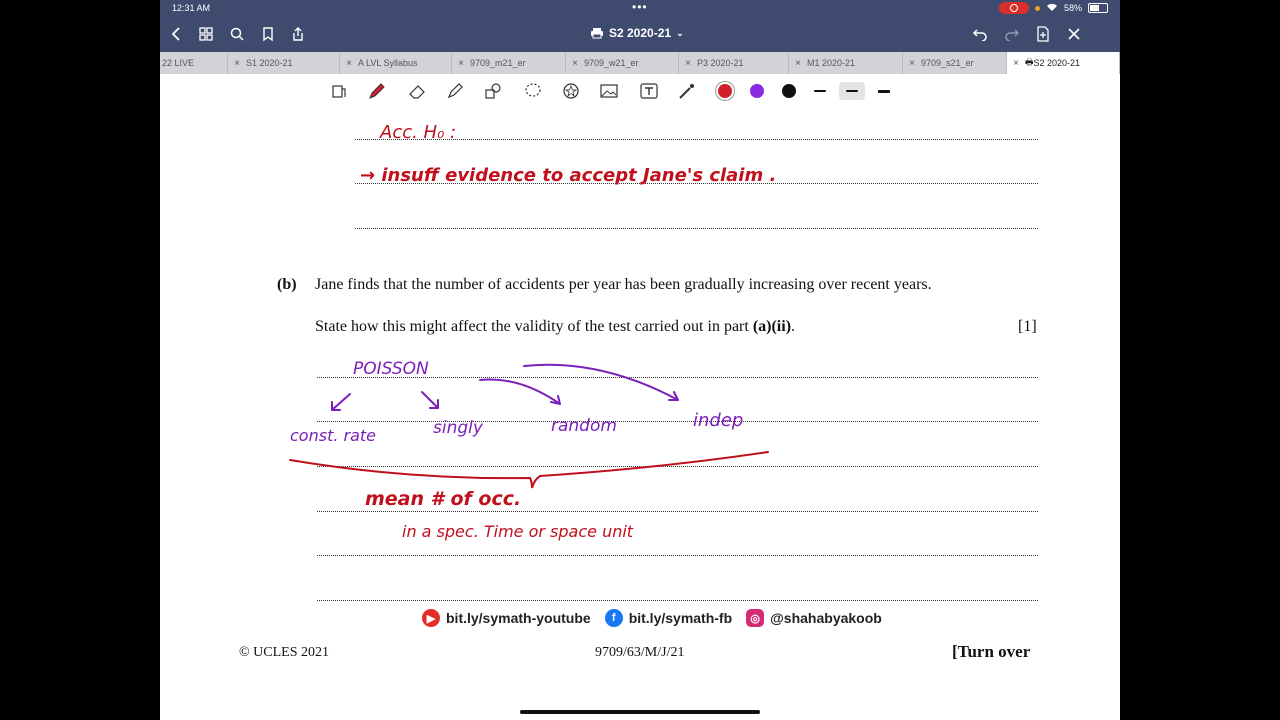 This screenshot has height=720, width=1280. What do you see at coordinates (431, 618) in the screenshot?
I see `youtube-icon: ▶` at bounding box center [431, 618].